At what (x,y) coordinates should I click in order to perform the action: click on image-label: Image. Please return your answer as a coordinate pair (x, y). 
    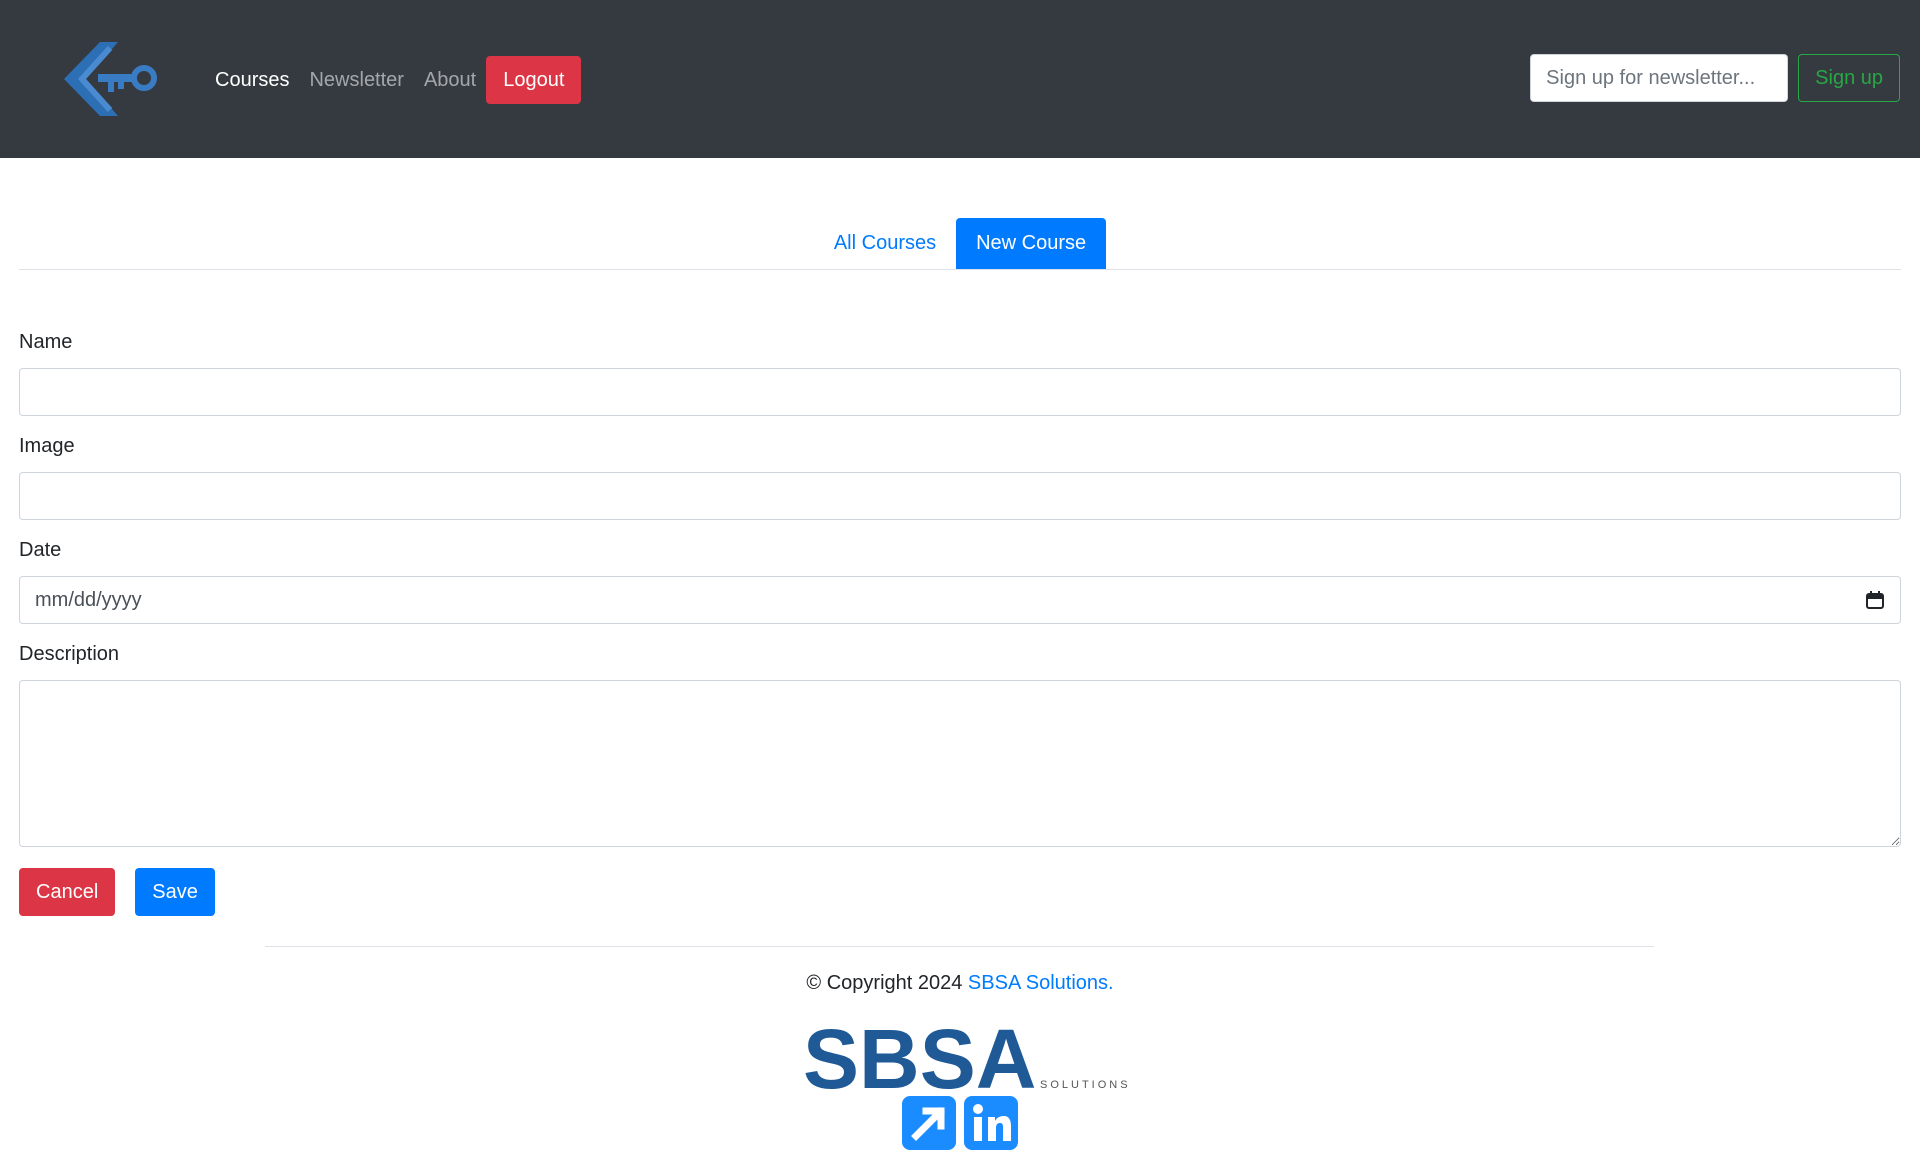
    Looking at the image, I should click on (47, 446).